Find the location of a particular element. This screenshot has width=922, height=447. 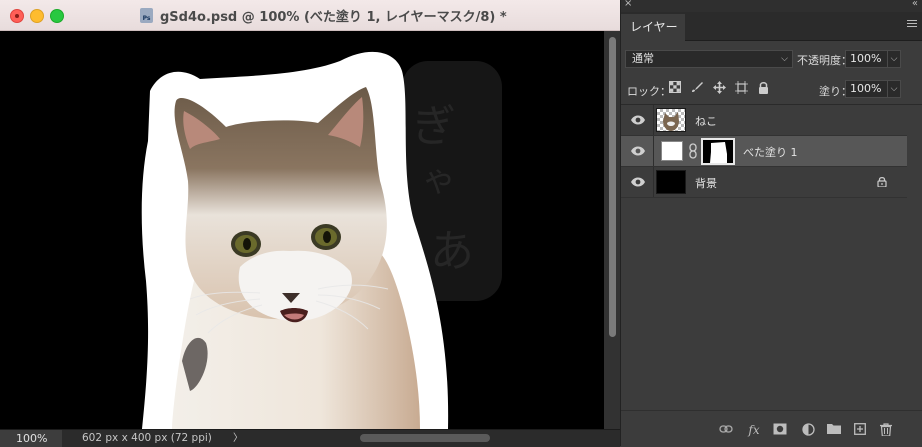

layer-row-background: 背景 is located at coordinates (764, 182).